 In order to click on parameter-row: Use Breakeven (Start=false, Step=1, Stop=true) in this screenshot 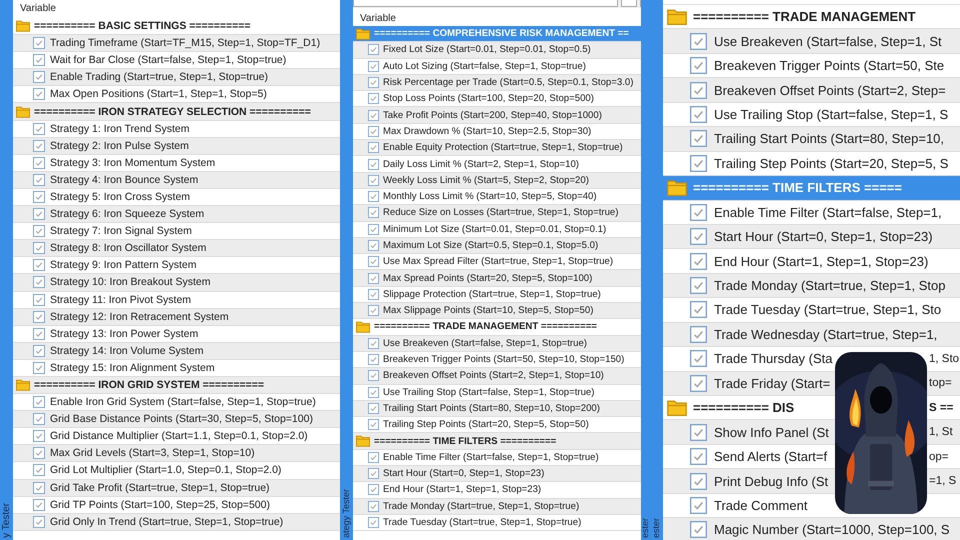, I will do `click(497, 344)`.